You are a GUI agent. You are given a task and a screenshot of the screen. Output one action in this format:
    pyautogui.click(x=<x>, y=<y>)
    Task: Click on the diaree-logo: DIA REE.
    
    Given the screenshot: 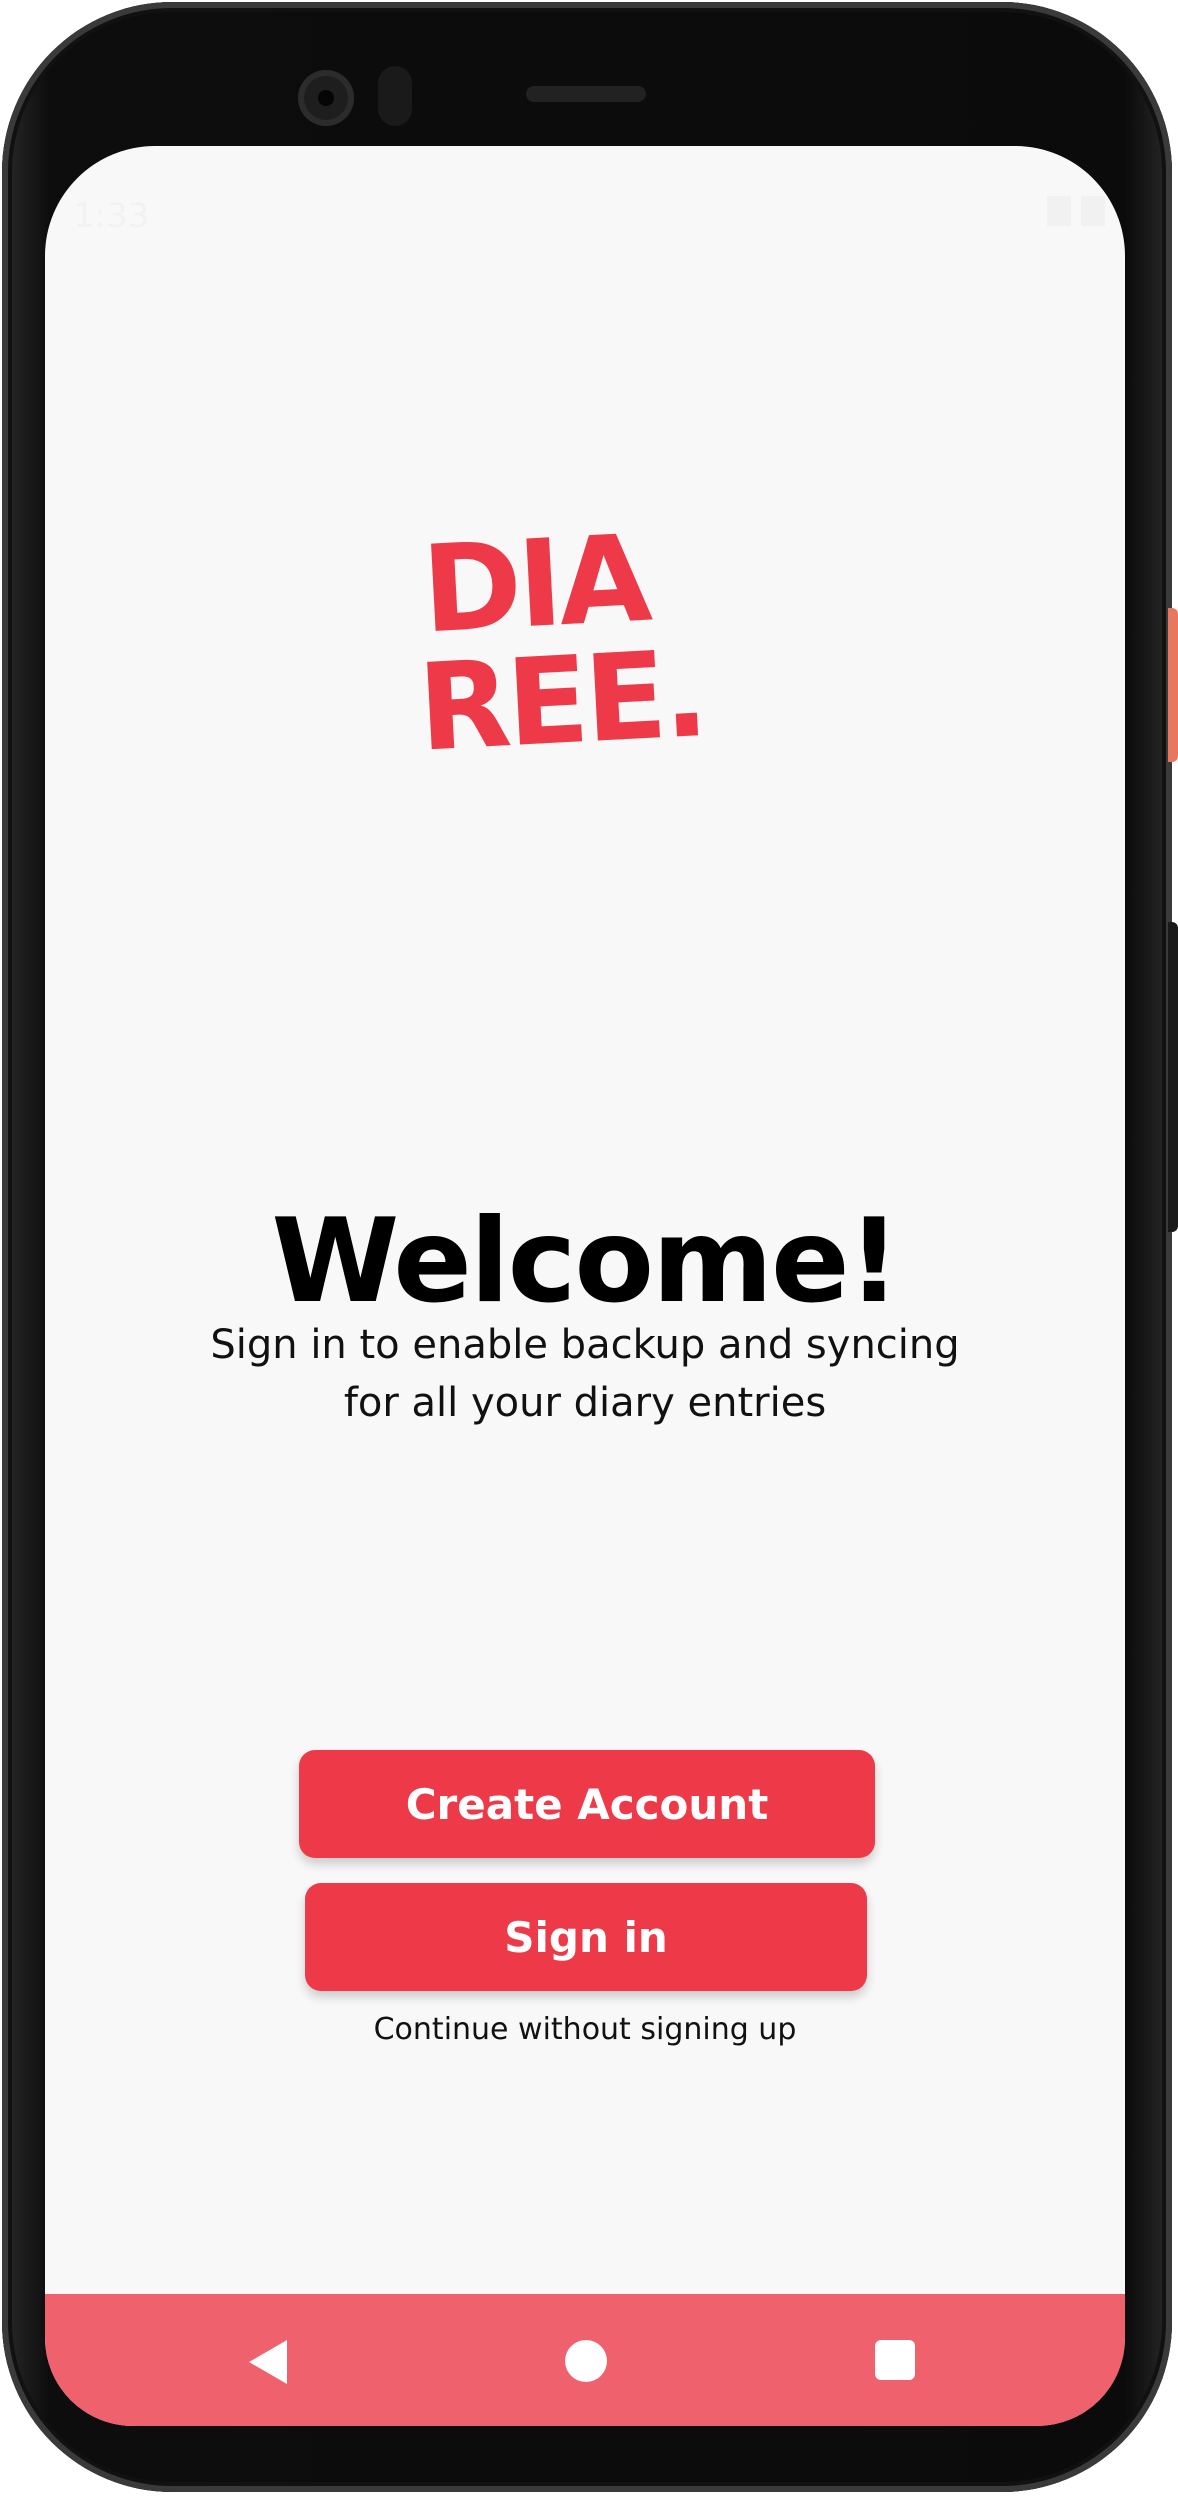 What is the action you would take?
    pyautogui.click(x=561, y=635)
    